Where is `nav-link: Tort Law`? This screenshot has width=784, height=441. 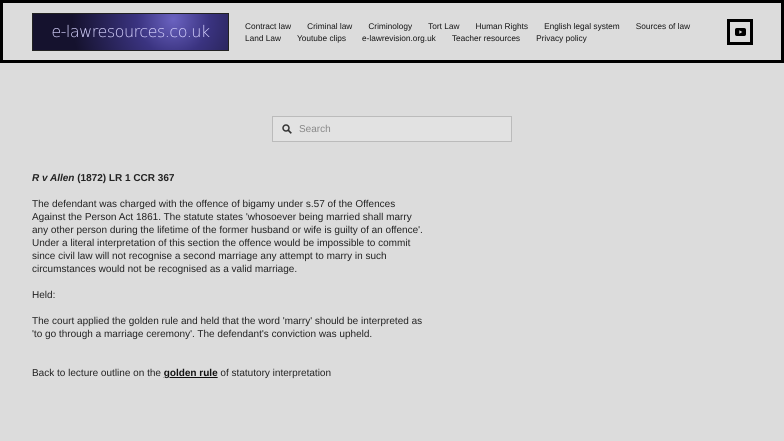 nav-link: Tort Law is located at coordinates (444, 26).